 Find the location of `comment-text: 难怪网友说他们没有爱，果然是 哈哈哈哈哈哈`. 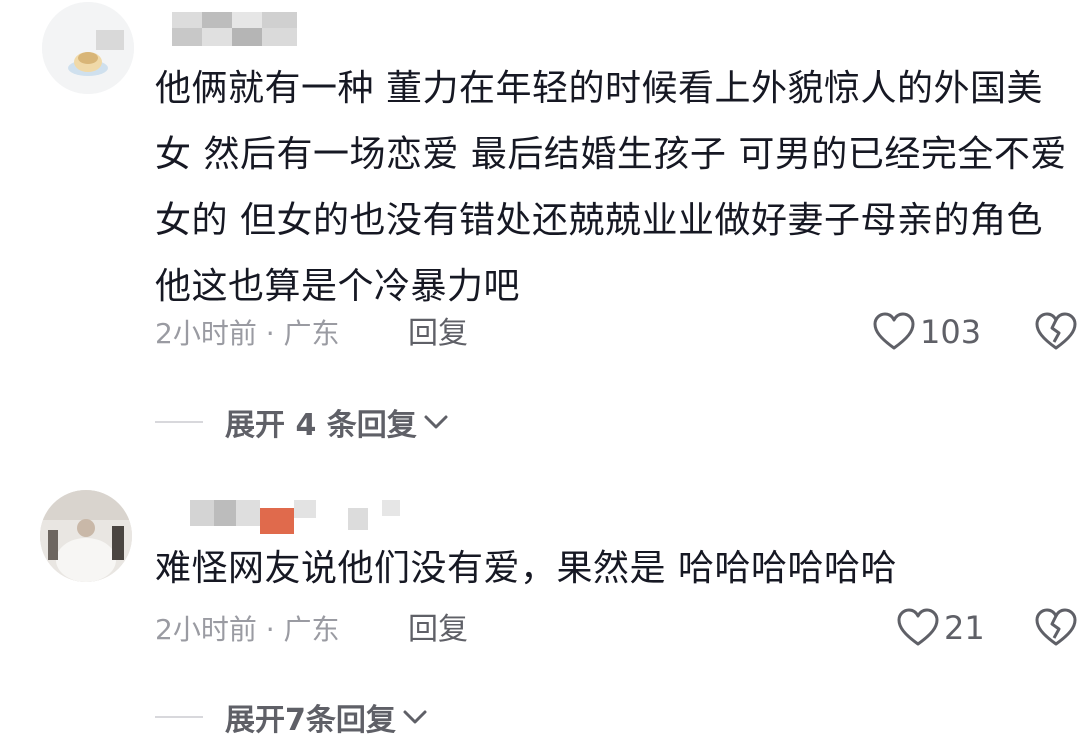

comment-text: 难怪网友说他们没有爱，果然是 哈哈哈哈哈哈 is located at coordinates (526, 568).